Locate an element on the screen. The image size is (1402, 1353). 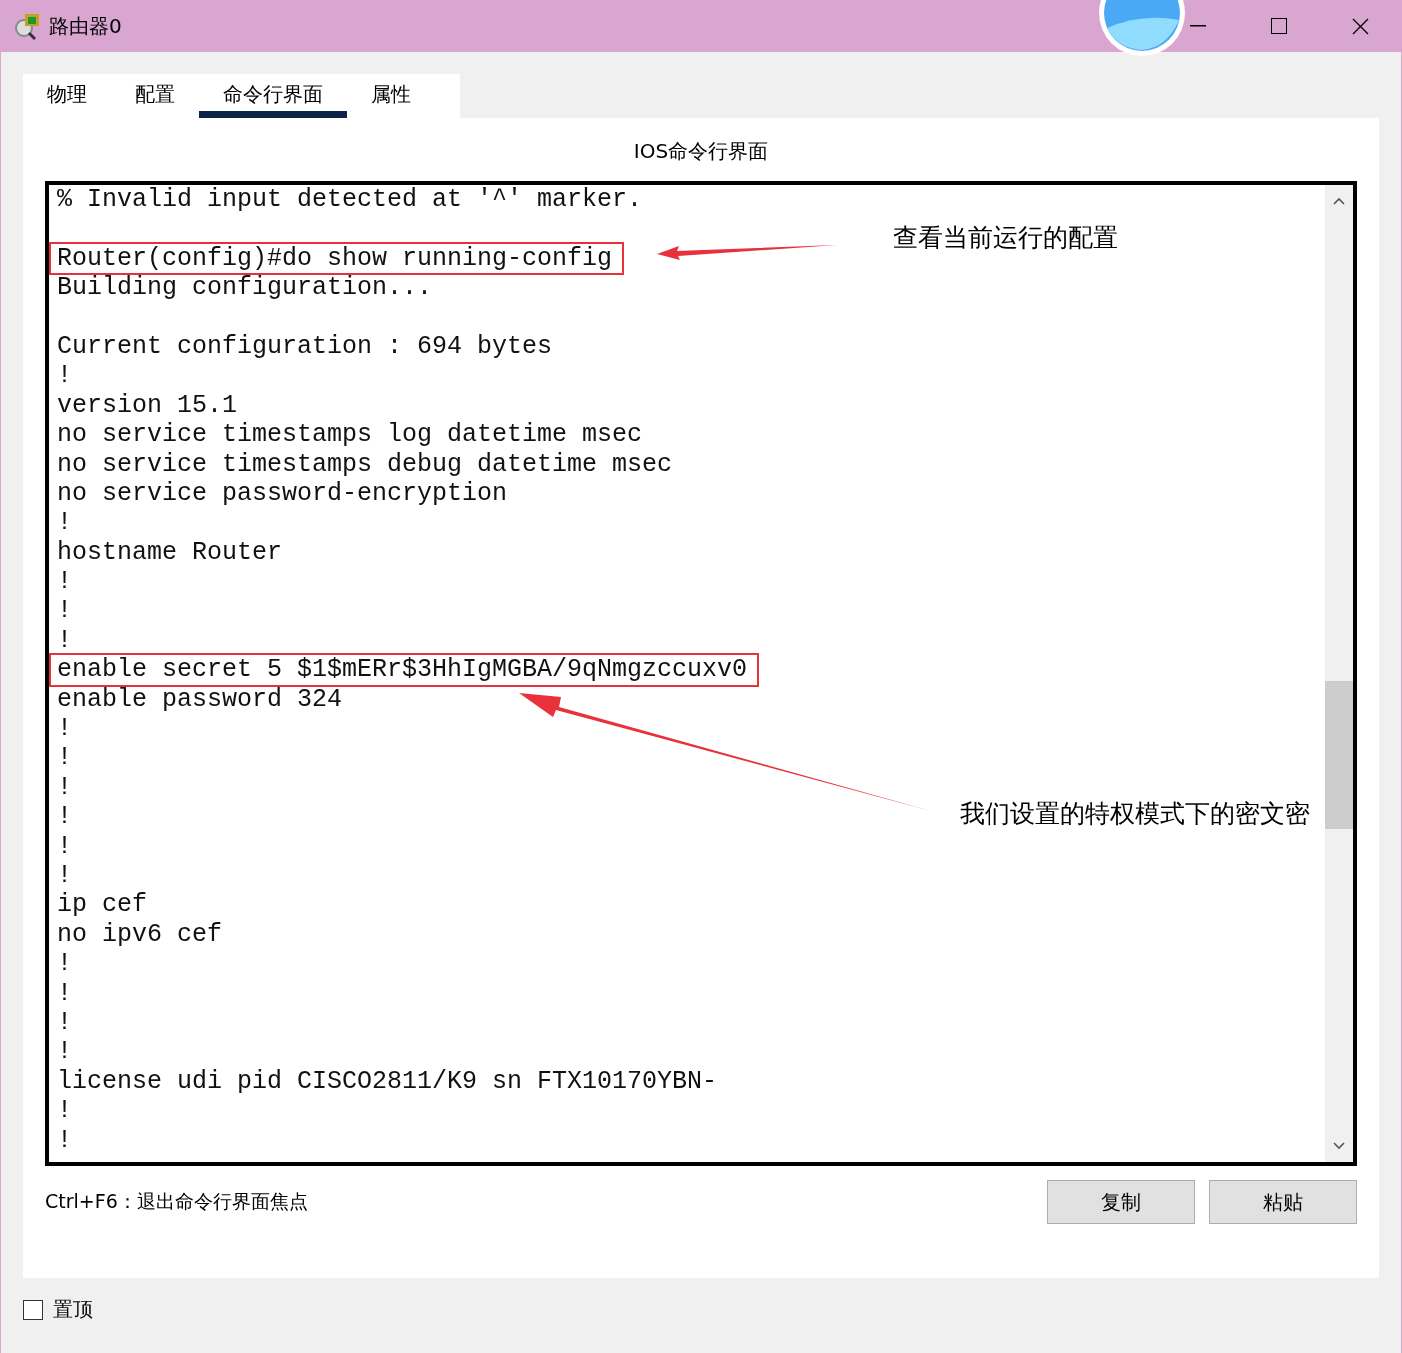
terminal-line: ip cef is located at coordinates (102, 905).